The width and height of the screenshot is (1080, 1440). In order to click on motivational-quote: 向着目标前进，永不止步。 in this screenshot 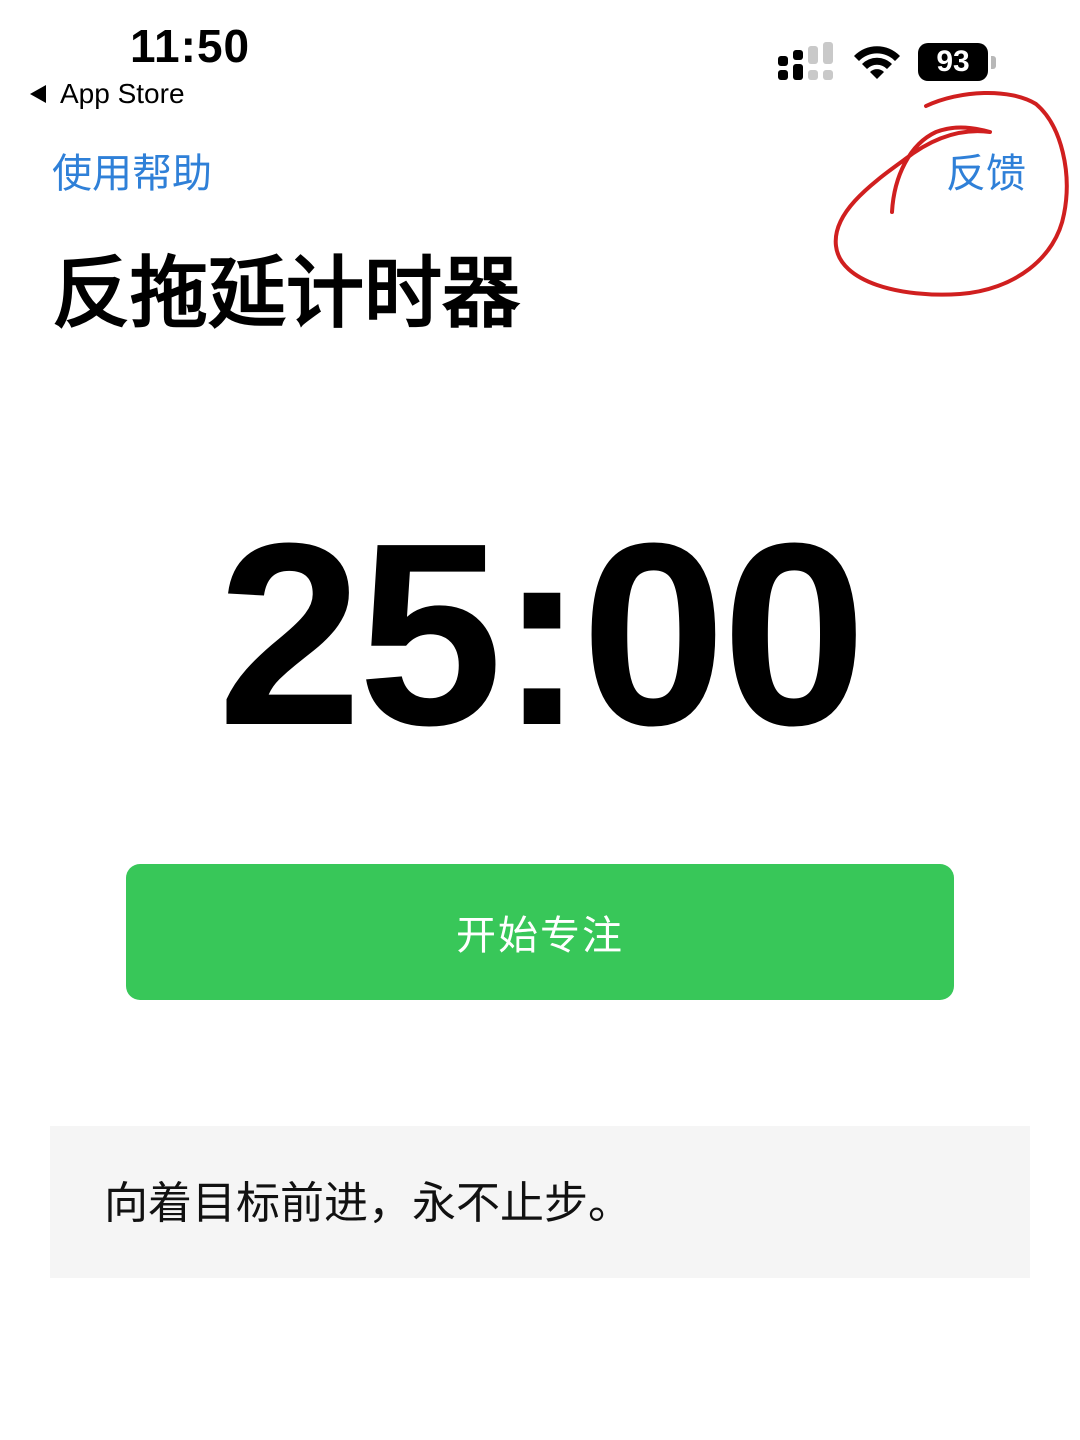, I will do `click(368, 1203)`.